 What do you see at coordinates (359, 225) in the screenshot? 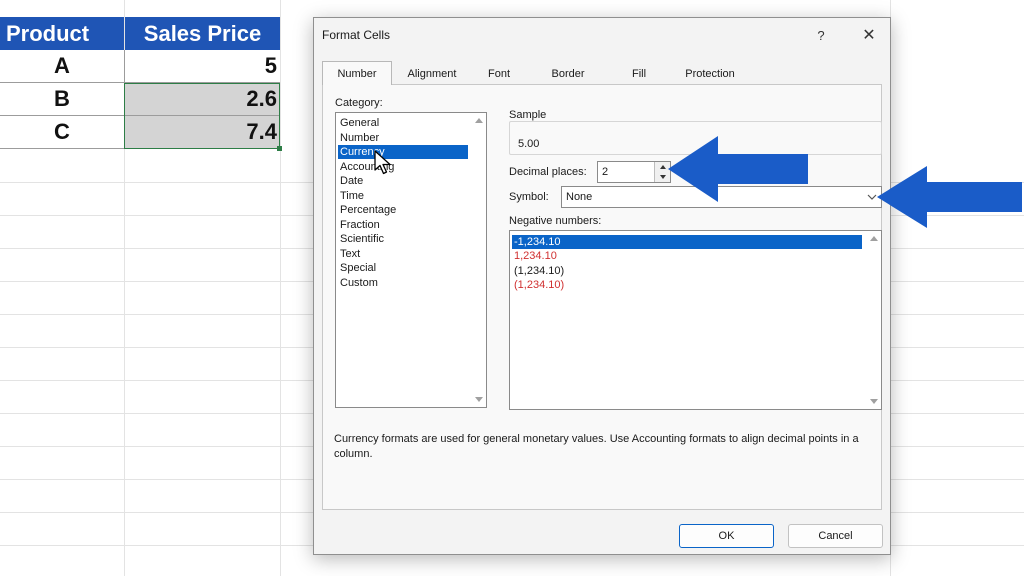
I see `category-item: Fraction` at bounding box center [359, 225].